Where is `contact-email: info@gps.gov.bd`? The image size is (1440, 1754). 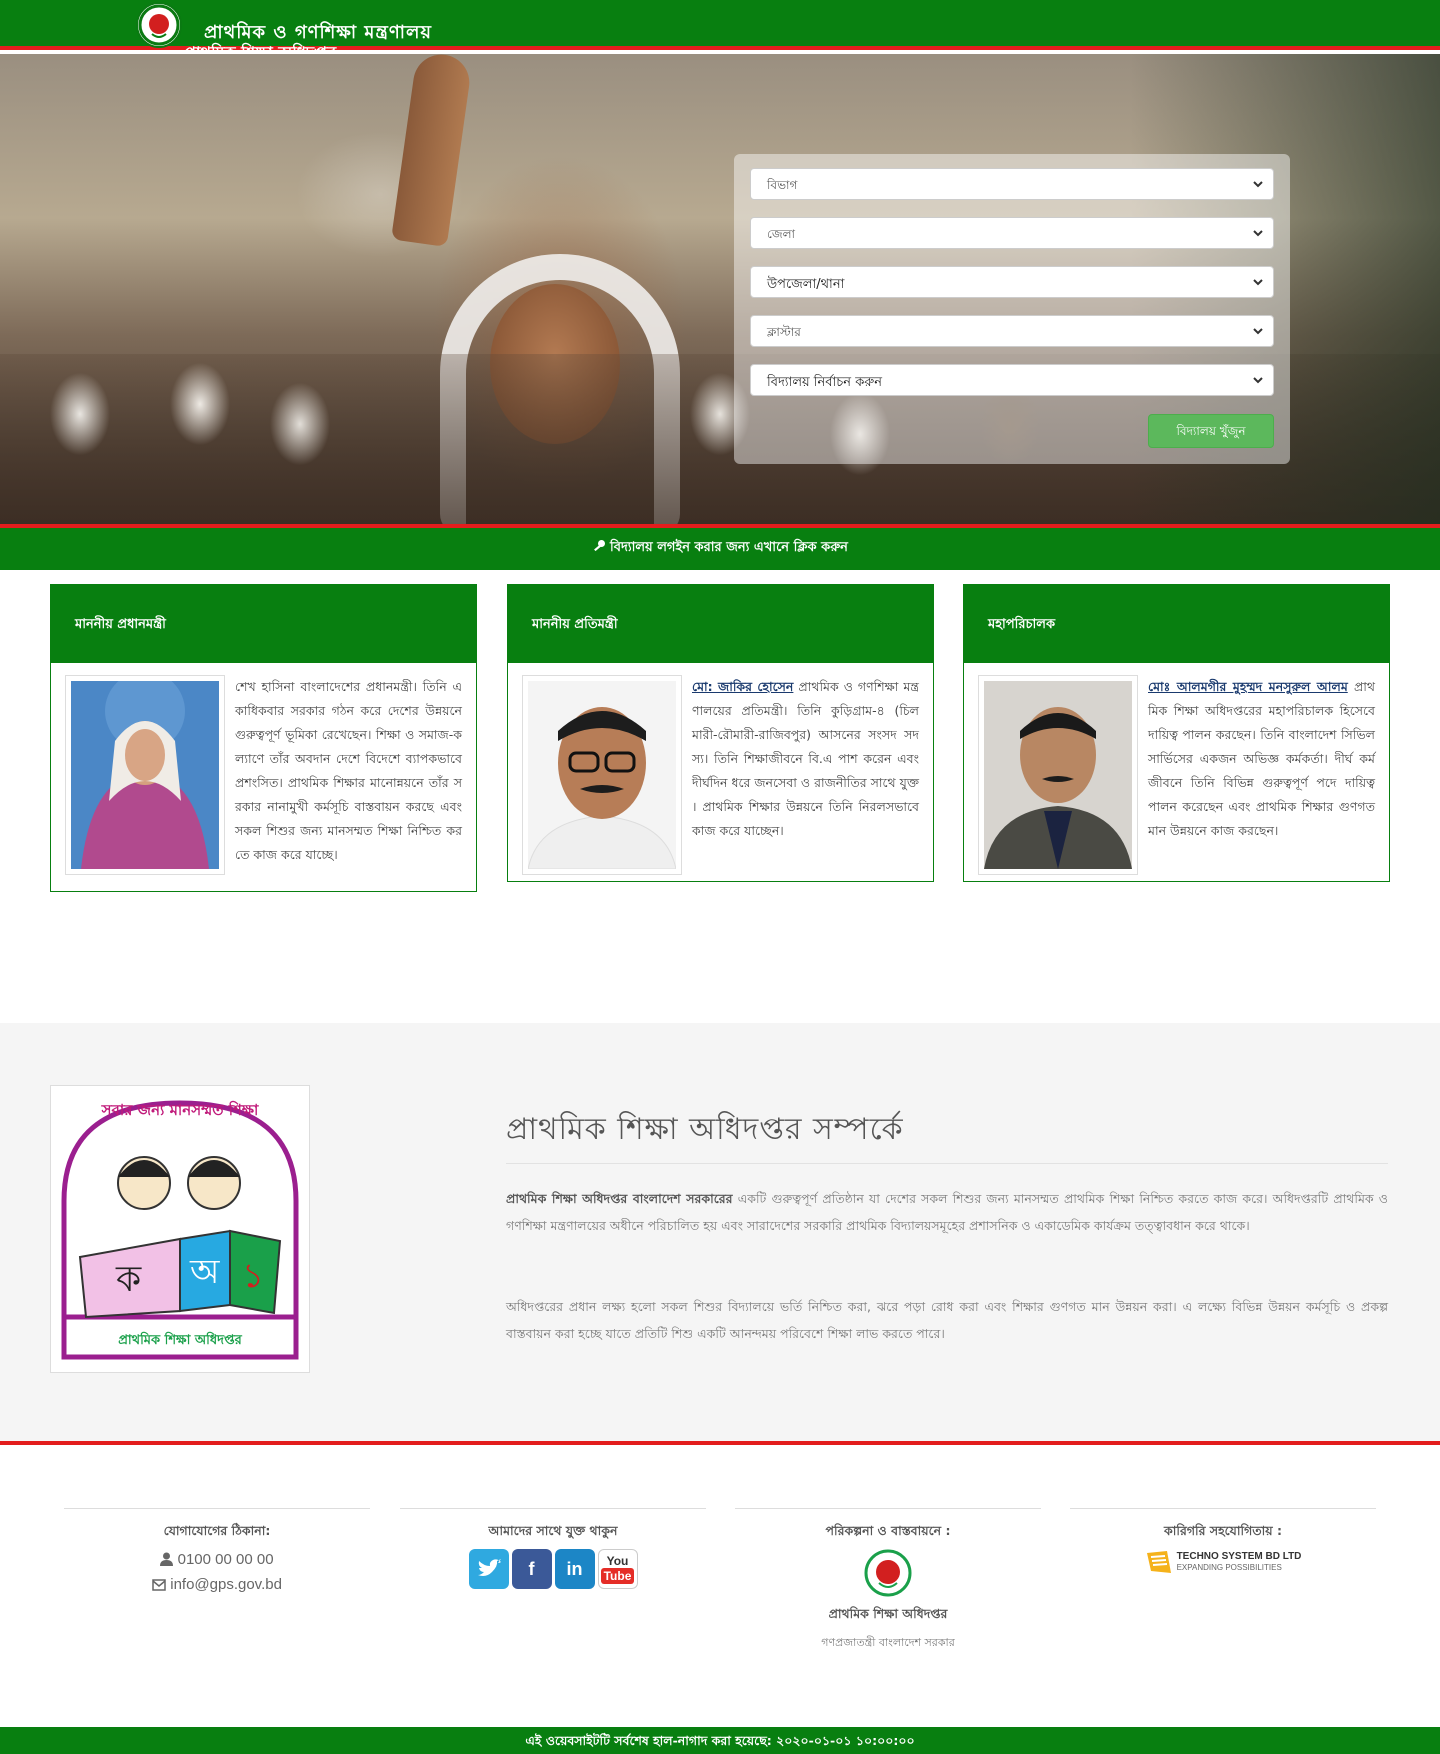
contact-email: info@gps.gov.bd is located at coordinates (226, 1584).